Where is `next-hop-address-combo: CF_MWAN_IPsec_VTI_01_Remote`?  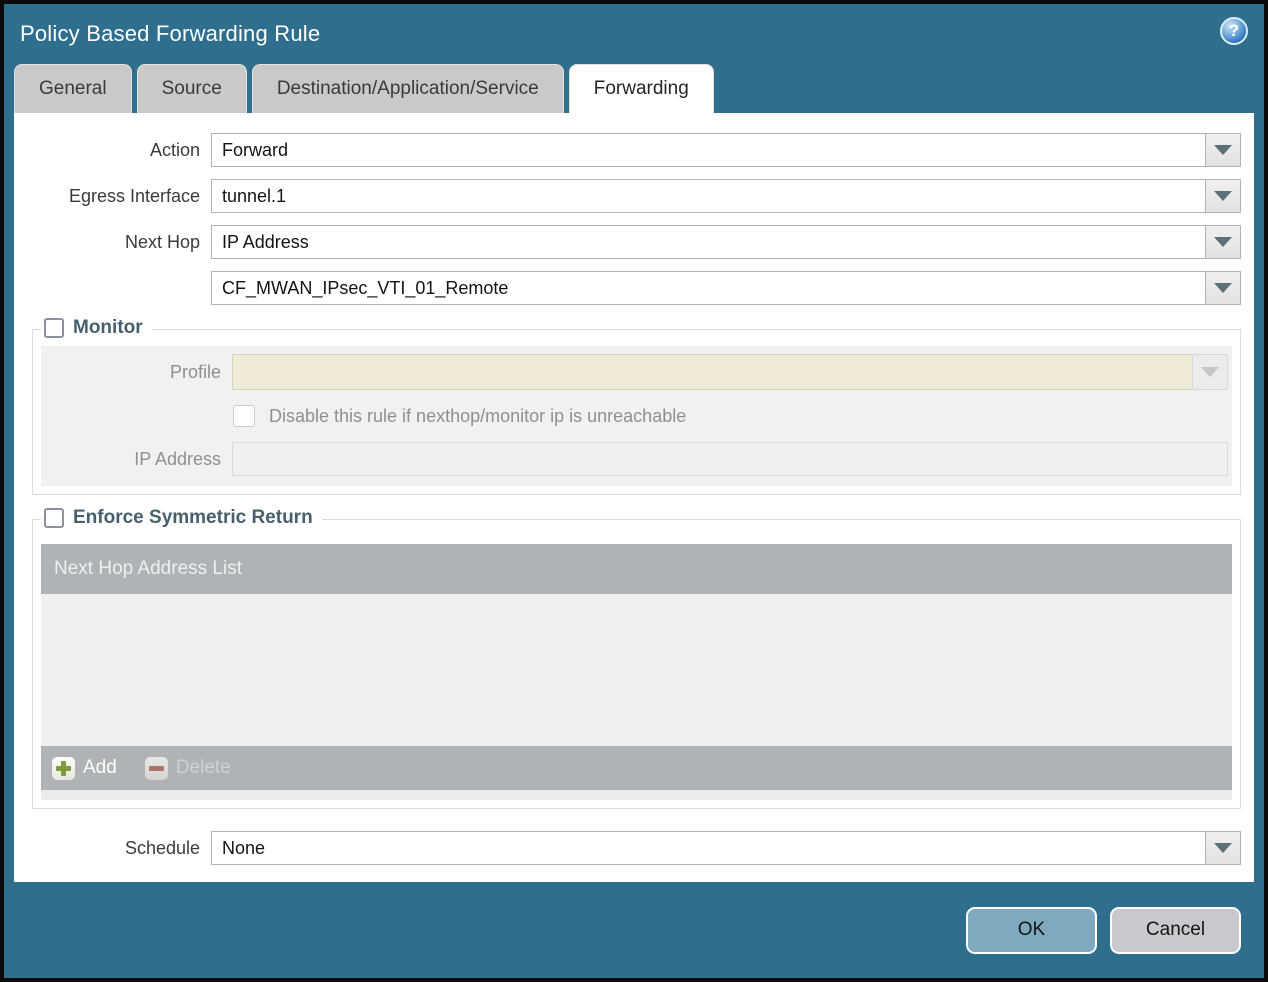
next-hop-address-combo: CF_MWAN_IPsec_VTI_01_Remote is located at coordinates (726, 288).